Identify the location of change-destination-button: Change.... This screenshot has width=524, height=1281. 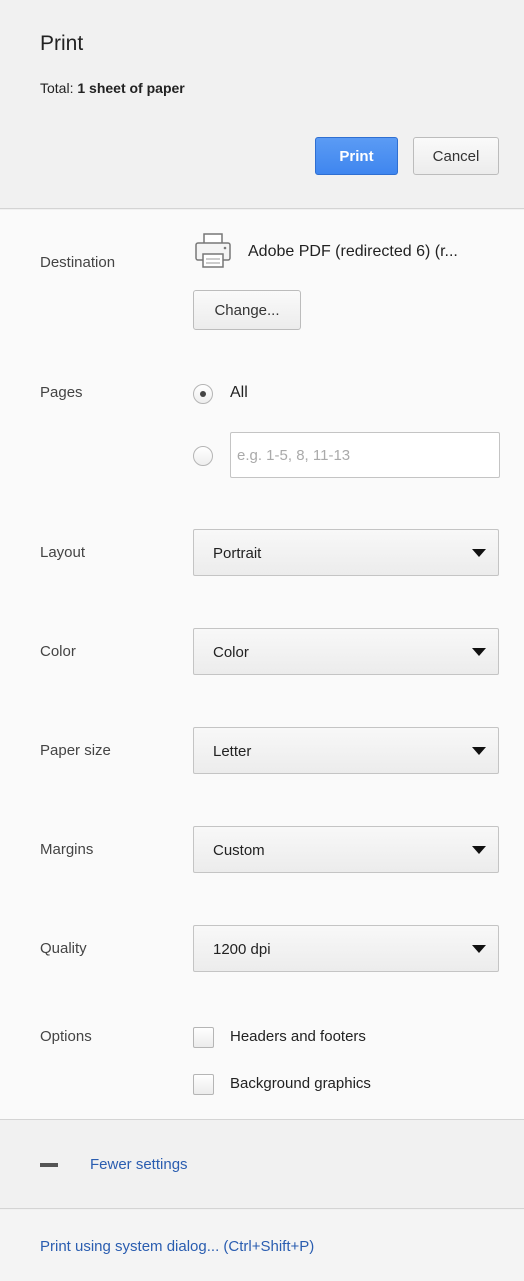
(247, 310).